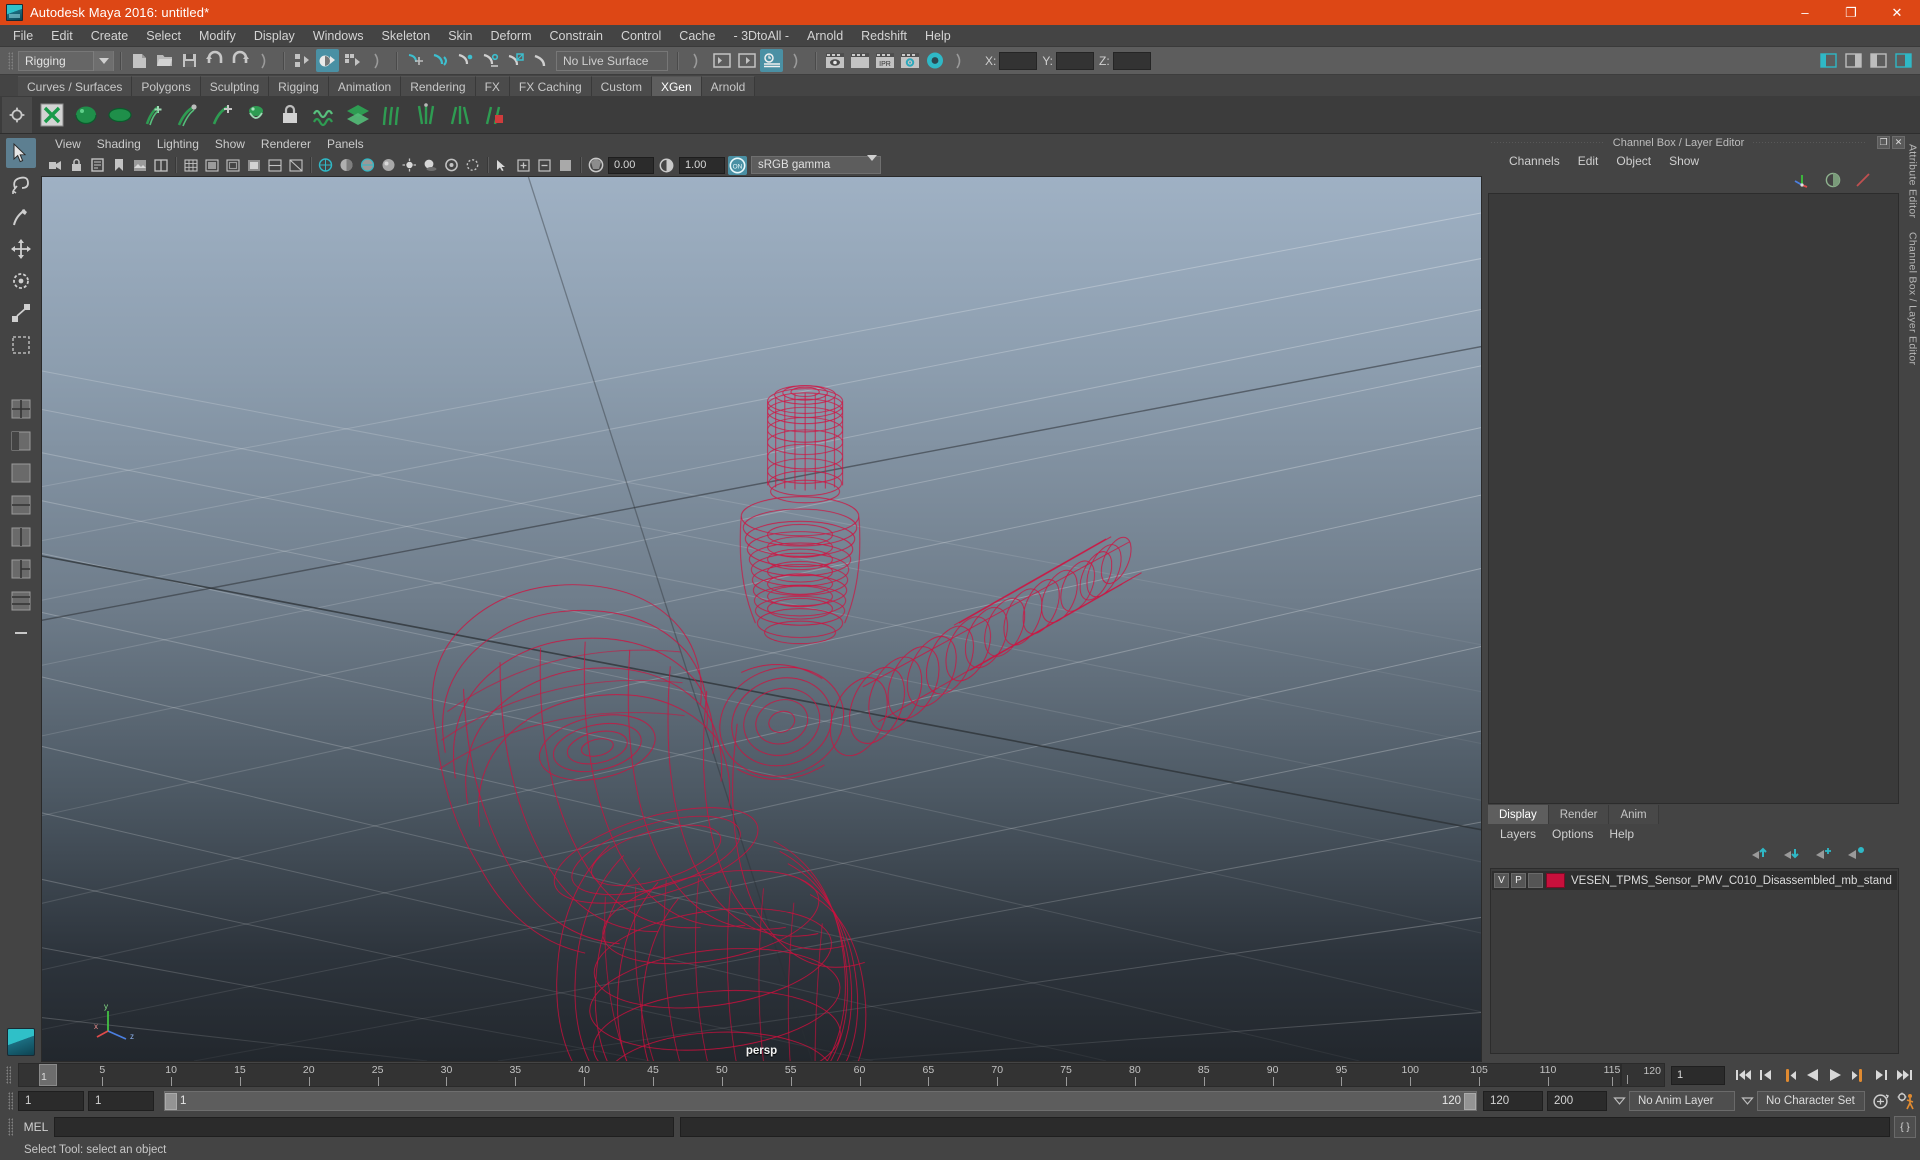  Describe the element at coordinates (1898, 142) in the screenshot. I see `panel-close-button: ✕` at that location.